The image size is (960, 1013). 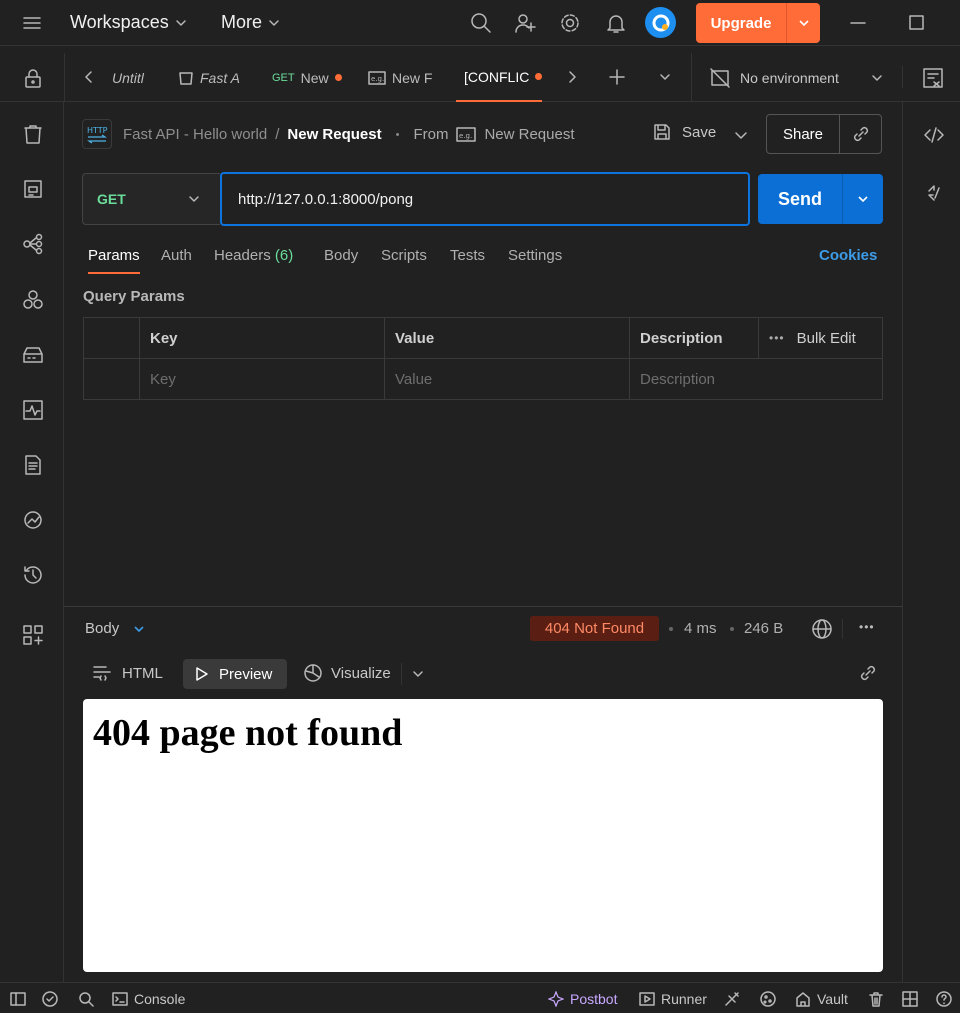 I want to click on new-tab-plus-icon, so click(x=617, y=77).